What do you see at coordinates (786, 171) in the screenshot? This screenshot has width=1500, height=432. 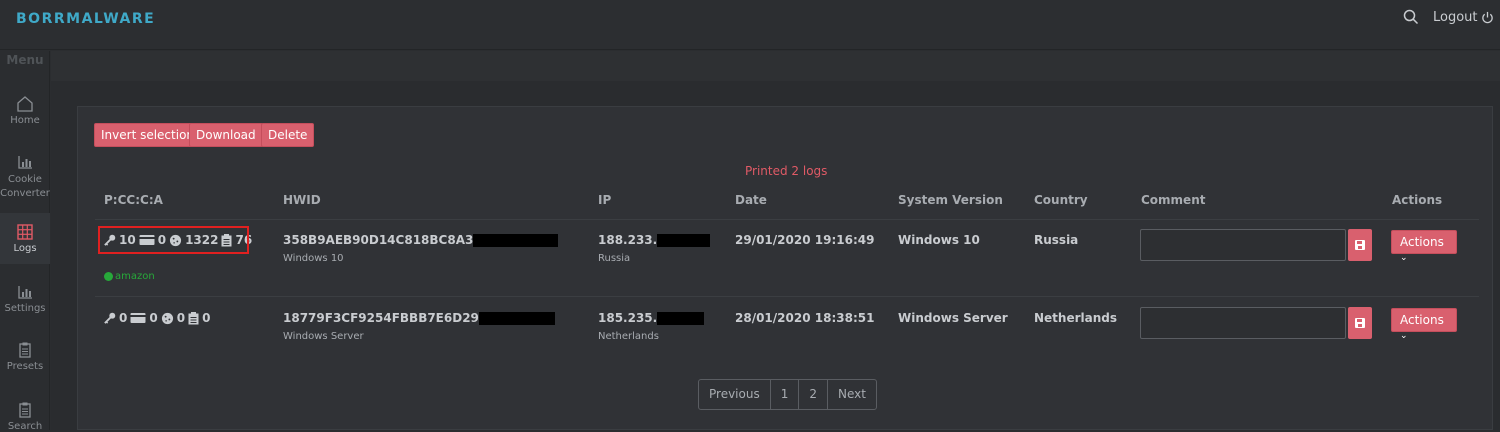 I see `status-text: Printed 2 logs` at bounding box center [786, 171].